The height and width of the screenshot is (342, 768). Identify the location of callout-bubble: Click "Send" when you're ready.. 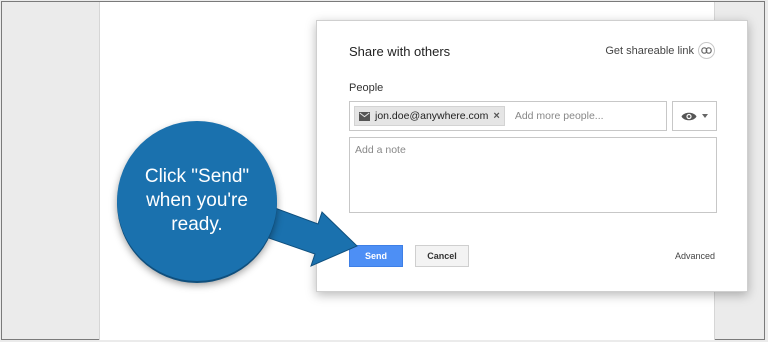
(197, 201).